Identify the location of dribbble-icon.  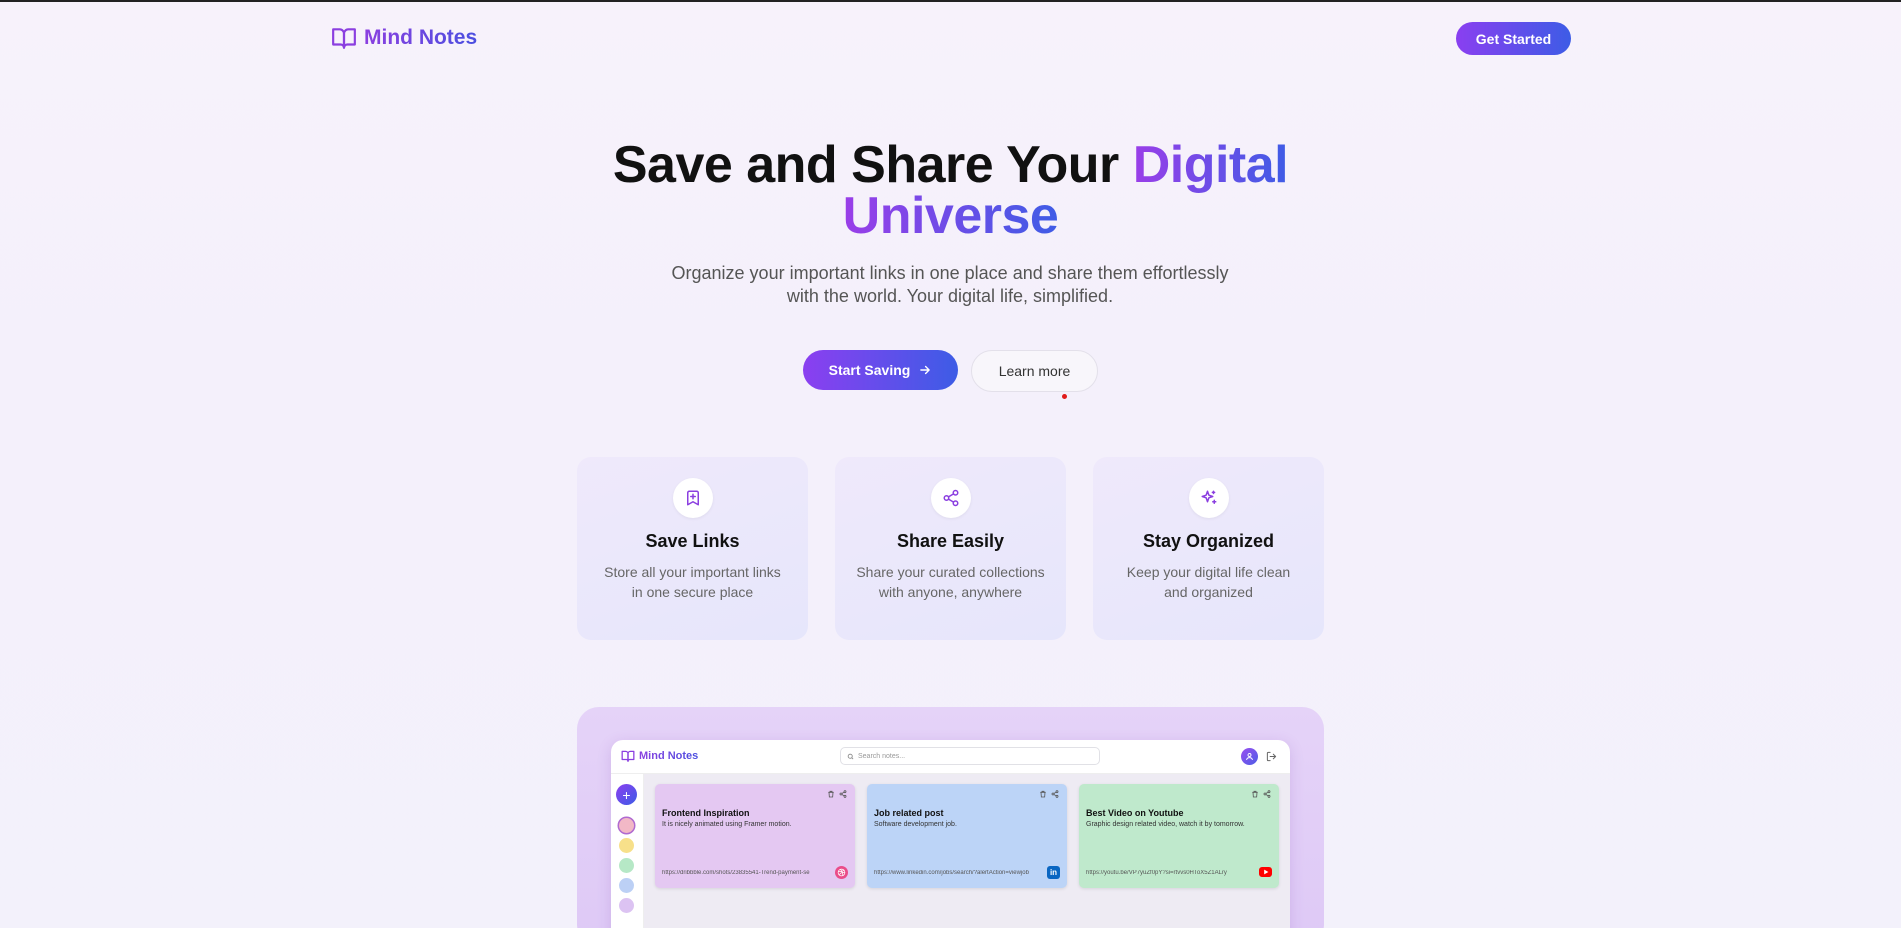
(841, 872).